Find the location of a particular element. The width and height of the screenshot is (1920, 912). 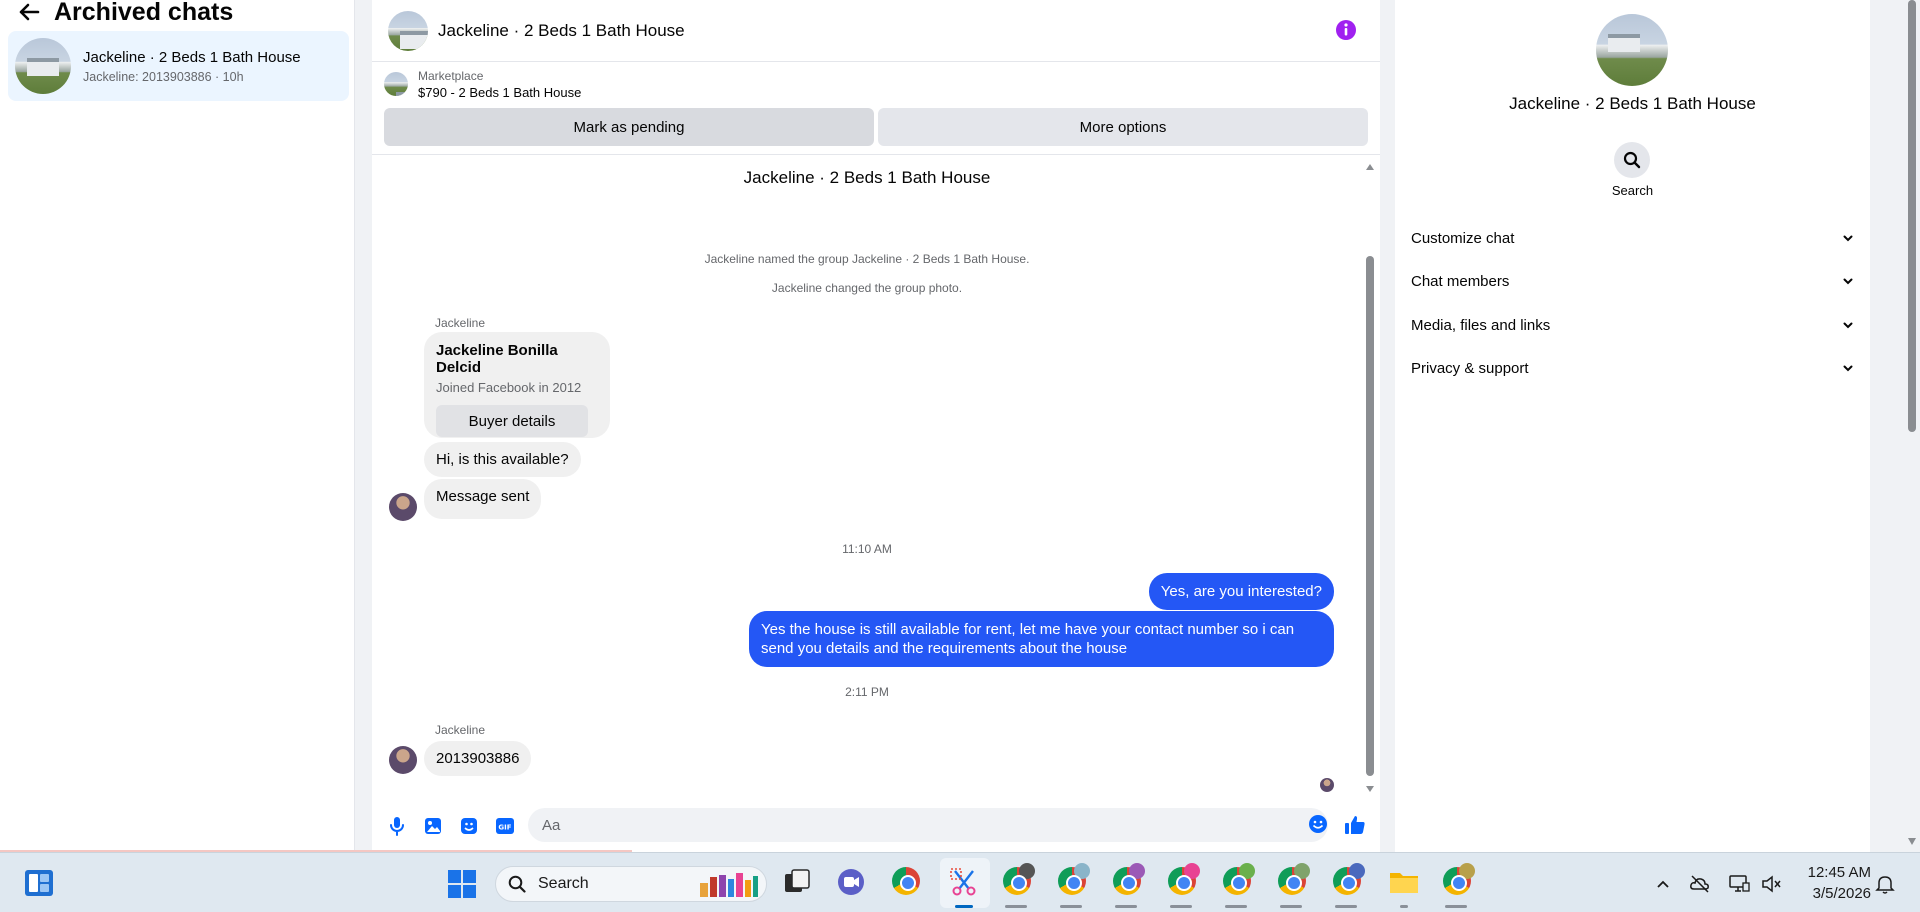

marketplace-listing: Marketplace $790 - 2 Beds 1 Bath House is located at coordinates (876, 84).